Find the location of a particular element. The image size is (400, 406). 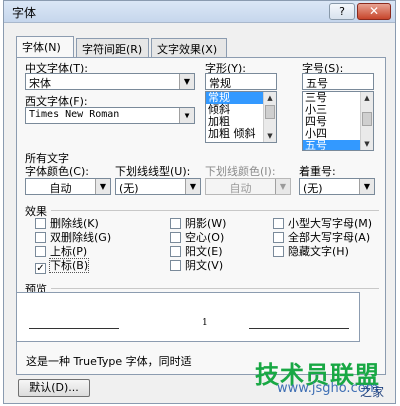

title-bar: 字体 ? ✕ is located at coordinates (199, 12).